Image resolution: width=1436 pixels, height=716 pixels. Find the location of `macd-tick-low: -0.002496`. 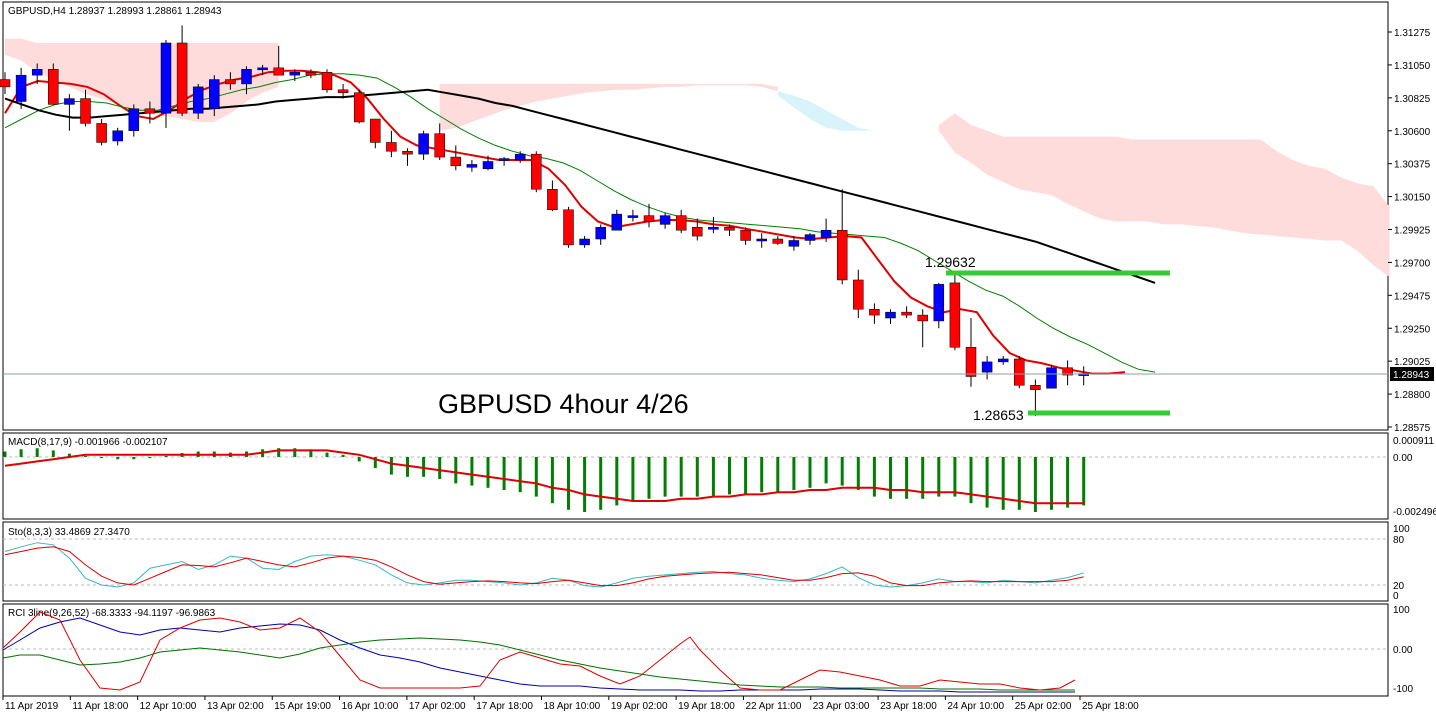

macd-tick-low: -0.002496 is located at coordinates (1414, 512).